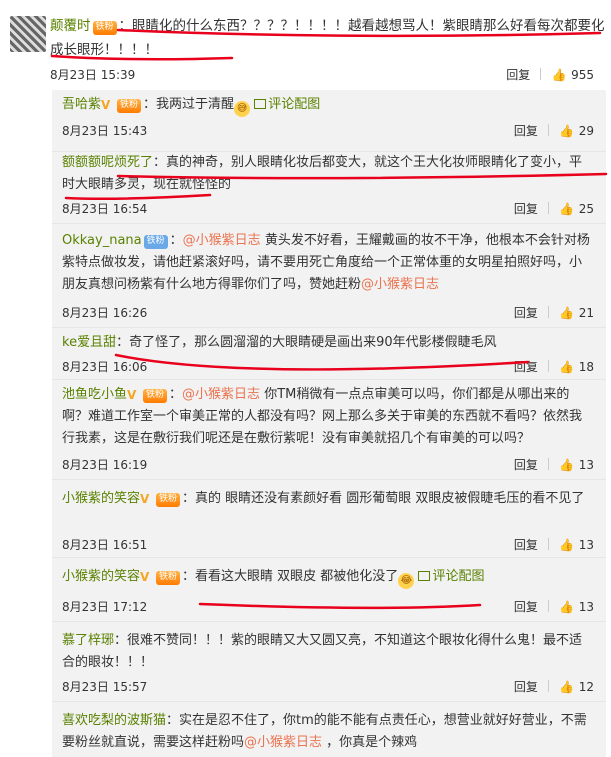 The height and width of the screenshot is (757, 611). I want to click on timestamp: 8月23日 15:57, so click(105, 687).